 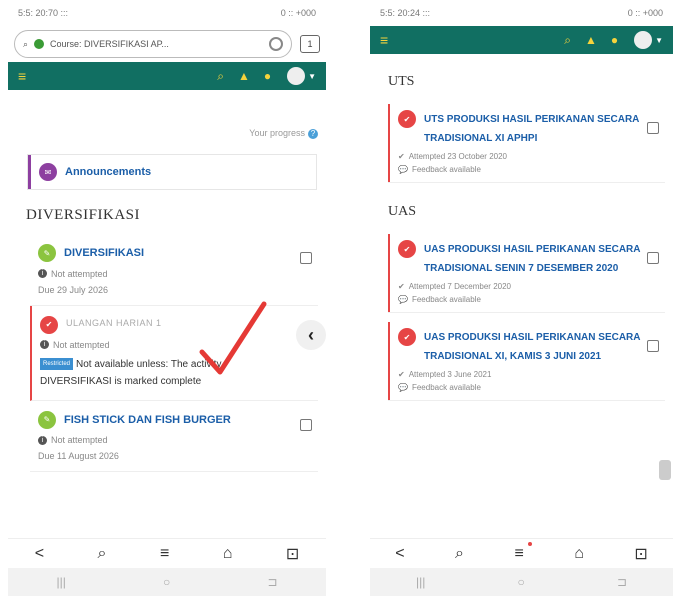 I want to click on section-title: UTS, so click(x=401, y=81).